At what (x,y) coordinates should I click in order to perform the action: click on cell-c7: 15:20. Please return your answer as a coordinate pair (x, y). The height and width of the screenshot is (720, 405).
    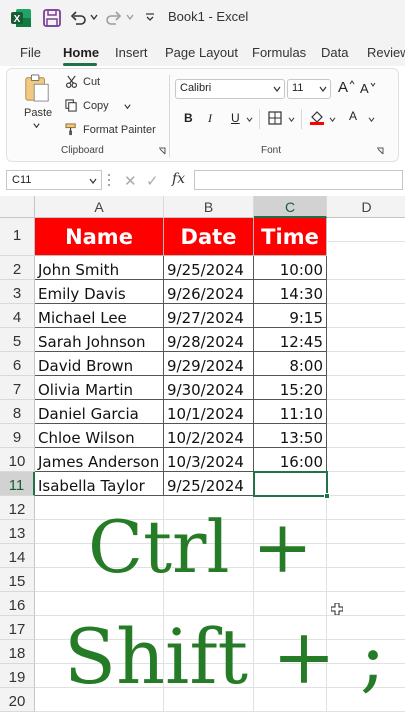
    Looking at the image, I should click on (290, 388).